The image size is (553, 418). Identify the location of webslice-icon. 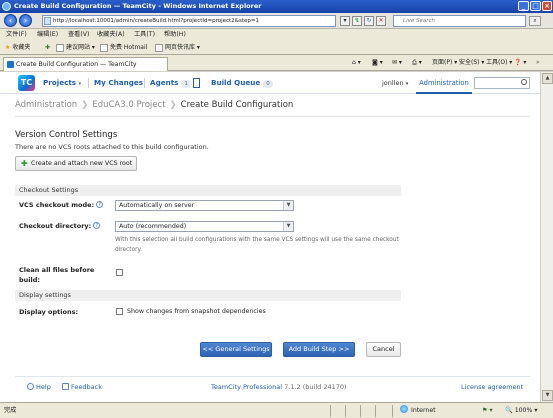
(159, 47).